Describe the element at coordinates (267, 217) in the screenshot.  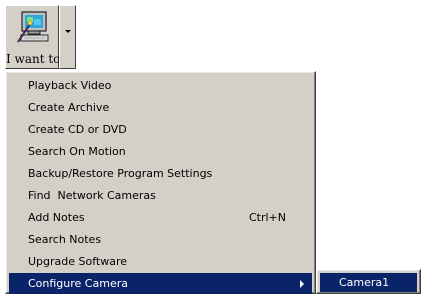
I see `menu-item-shortcut: Ctrl+N` at that location.